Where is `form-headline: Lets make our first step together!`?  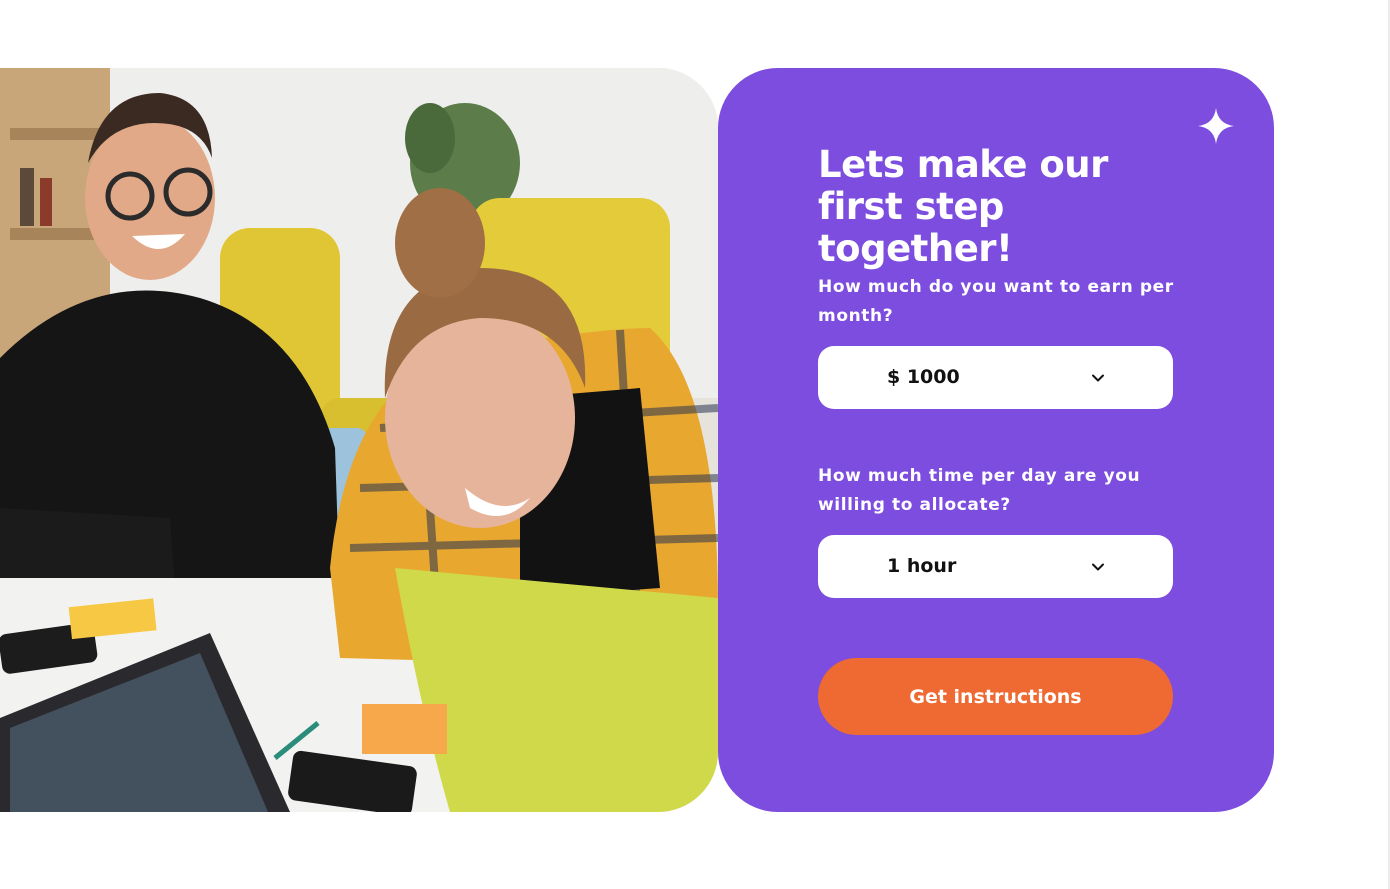 form-headline: Lets make our first step together! is located at coordinates (963, 206).